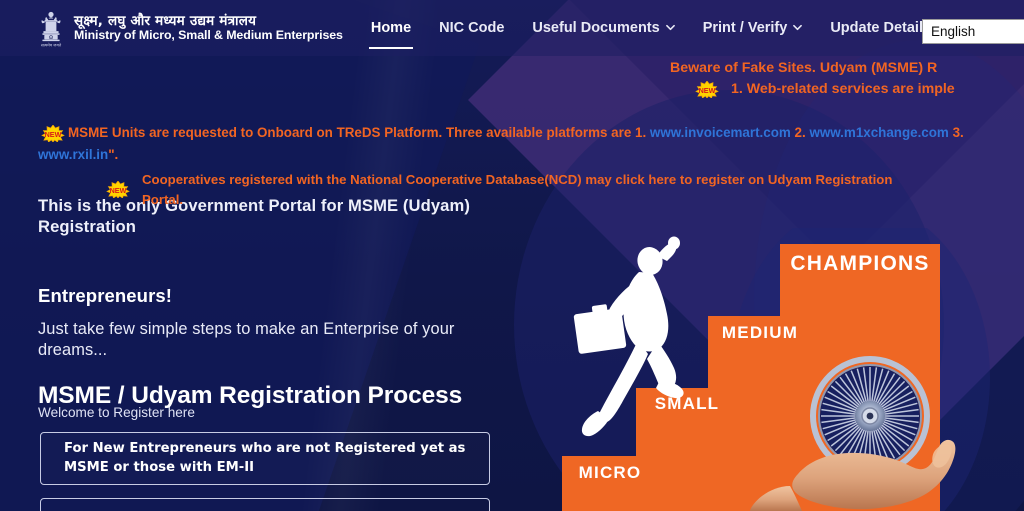 The height and width of the screenshot is (511, 1024). Describe the element at coordinates (804, 68) in the screenshot. I see `announcement-text: Beware of Fake Sites. Udyam (MSME) R` at that location.